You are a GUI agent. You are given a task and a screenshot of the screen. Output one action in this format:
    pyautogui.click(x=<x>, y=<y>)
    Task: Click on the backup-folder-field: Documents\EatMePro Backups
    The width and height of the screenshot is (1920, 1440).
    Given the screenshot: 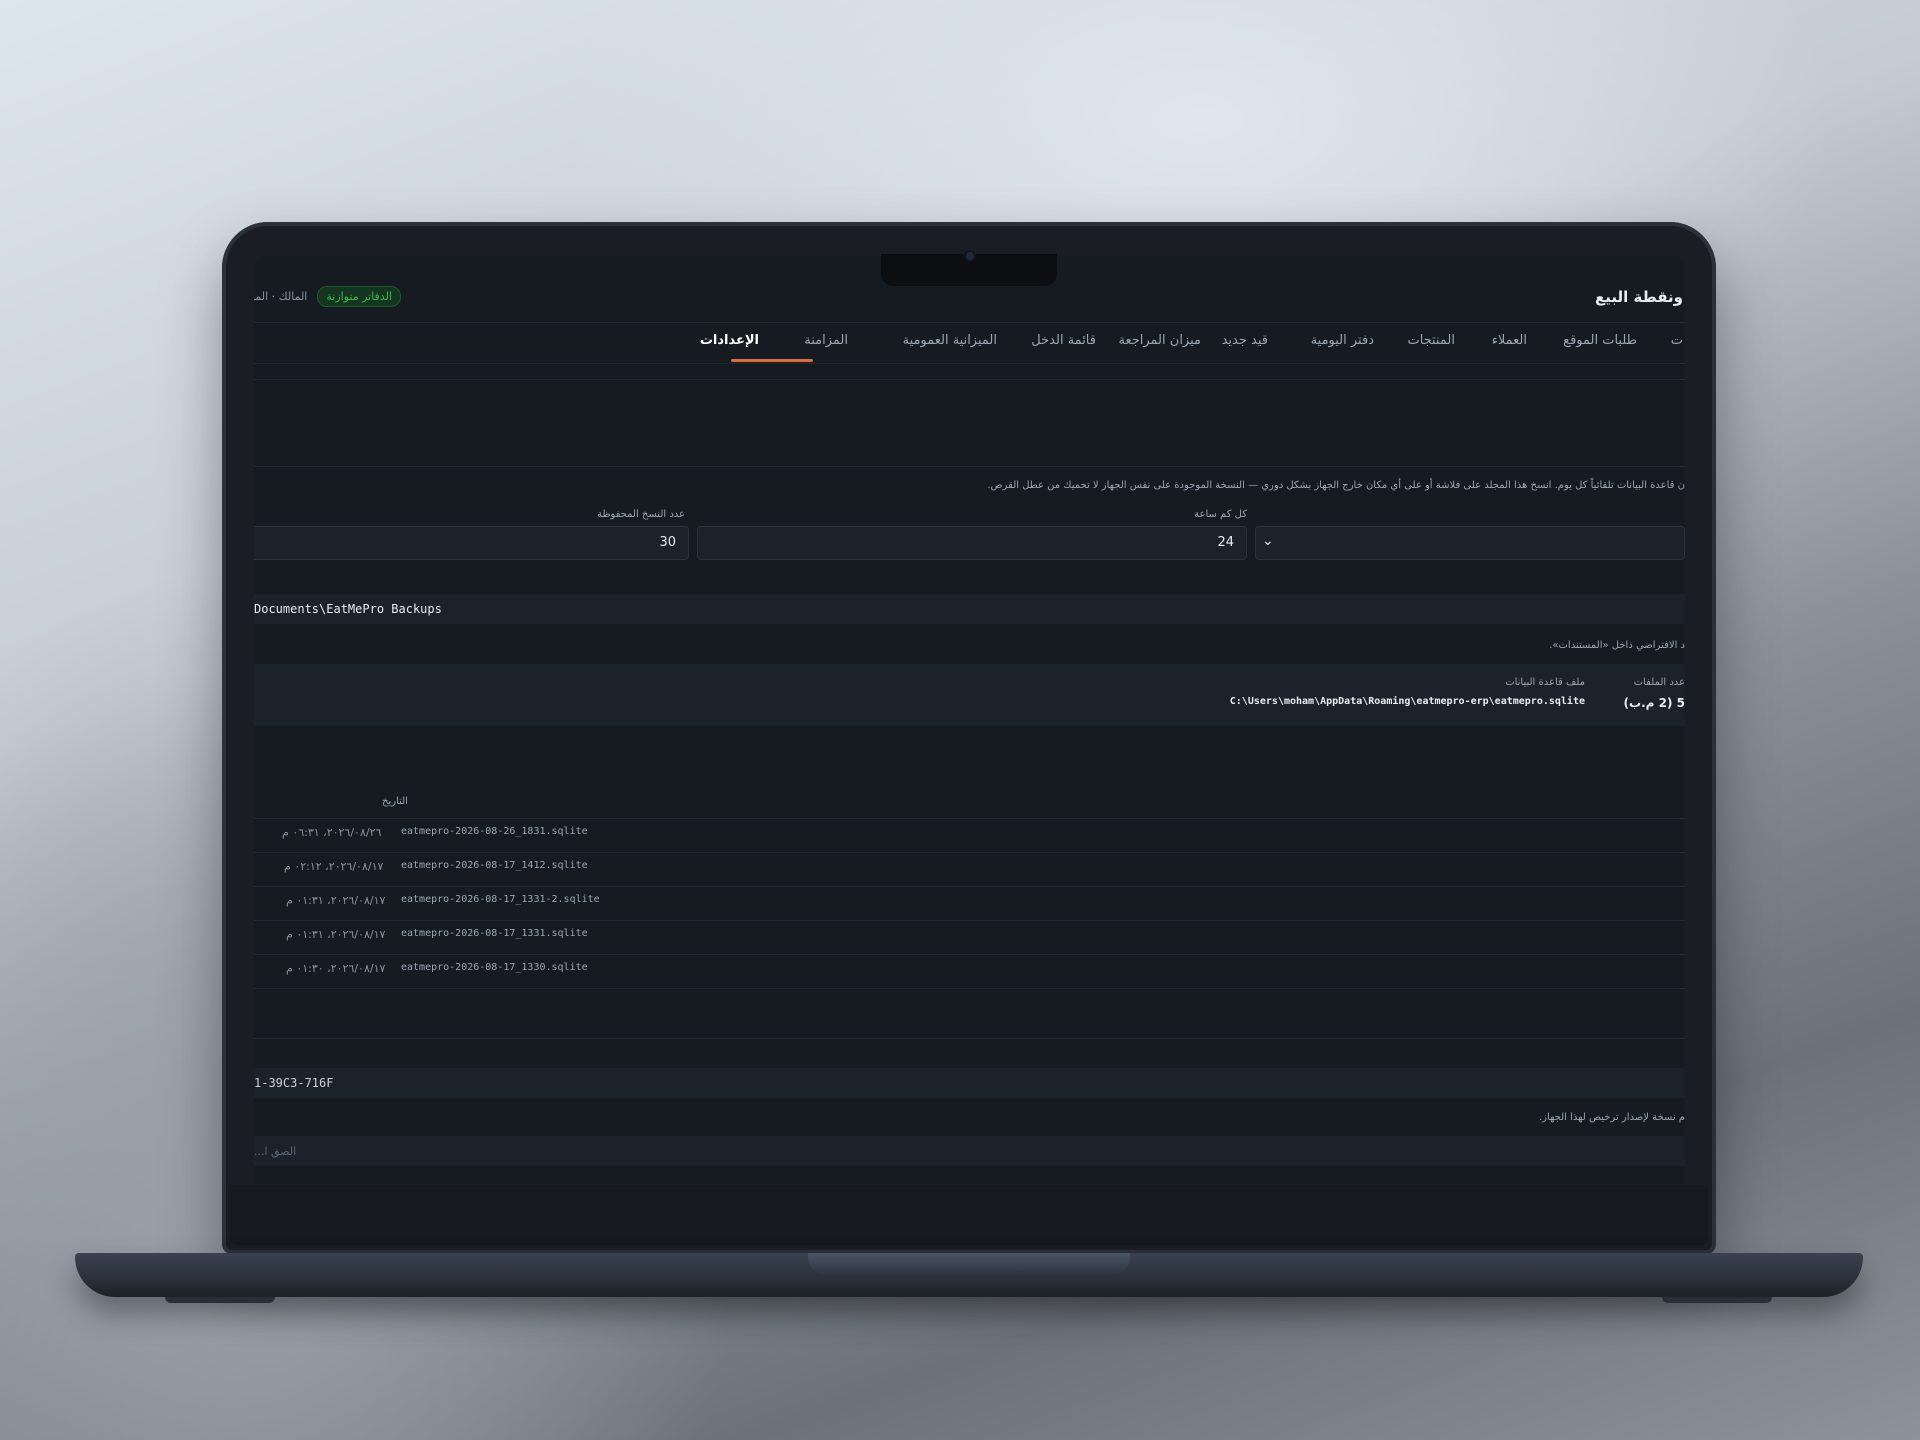 What is the action you would take?
    pyautogui.click(x=969, y=609)
    